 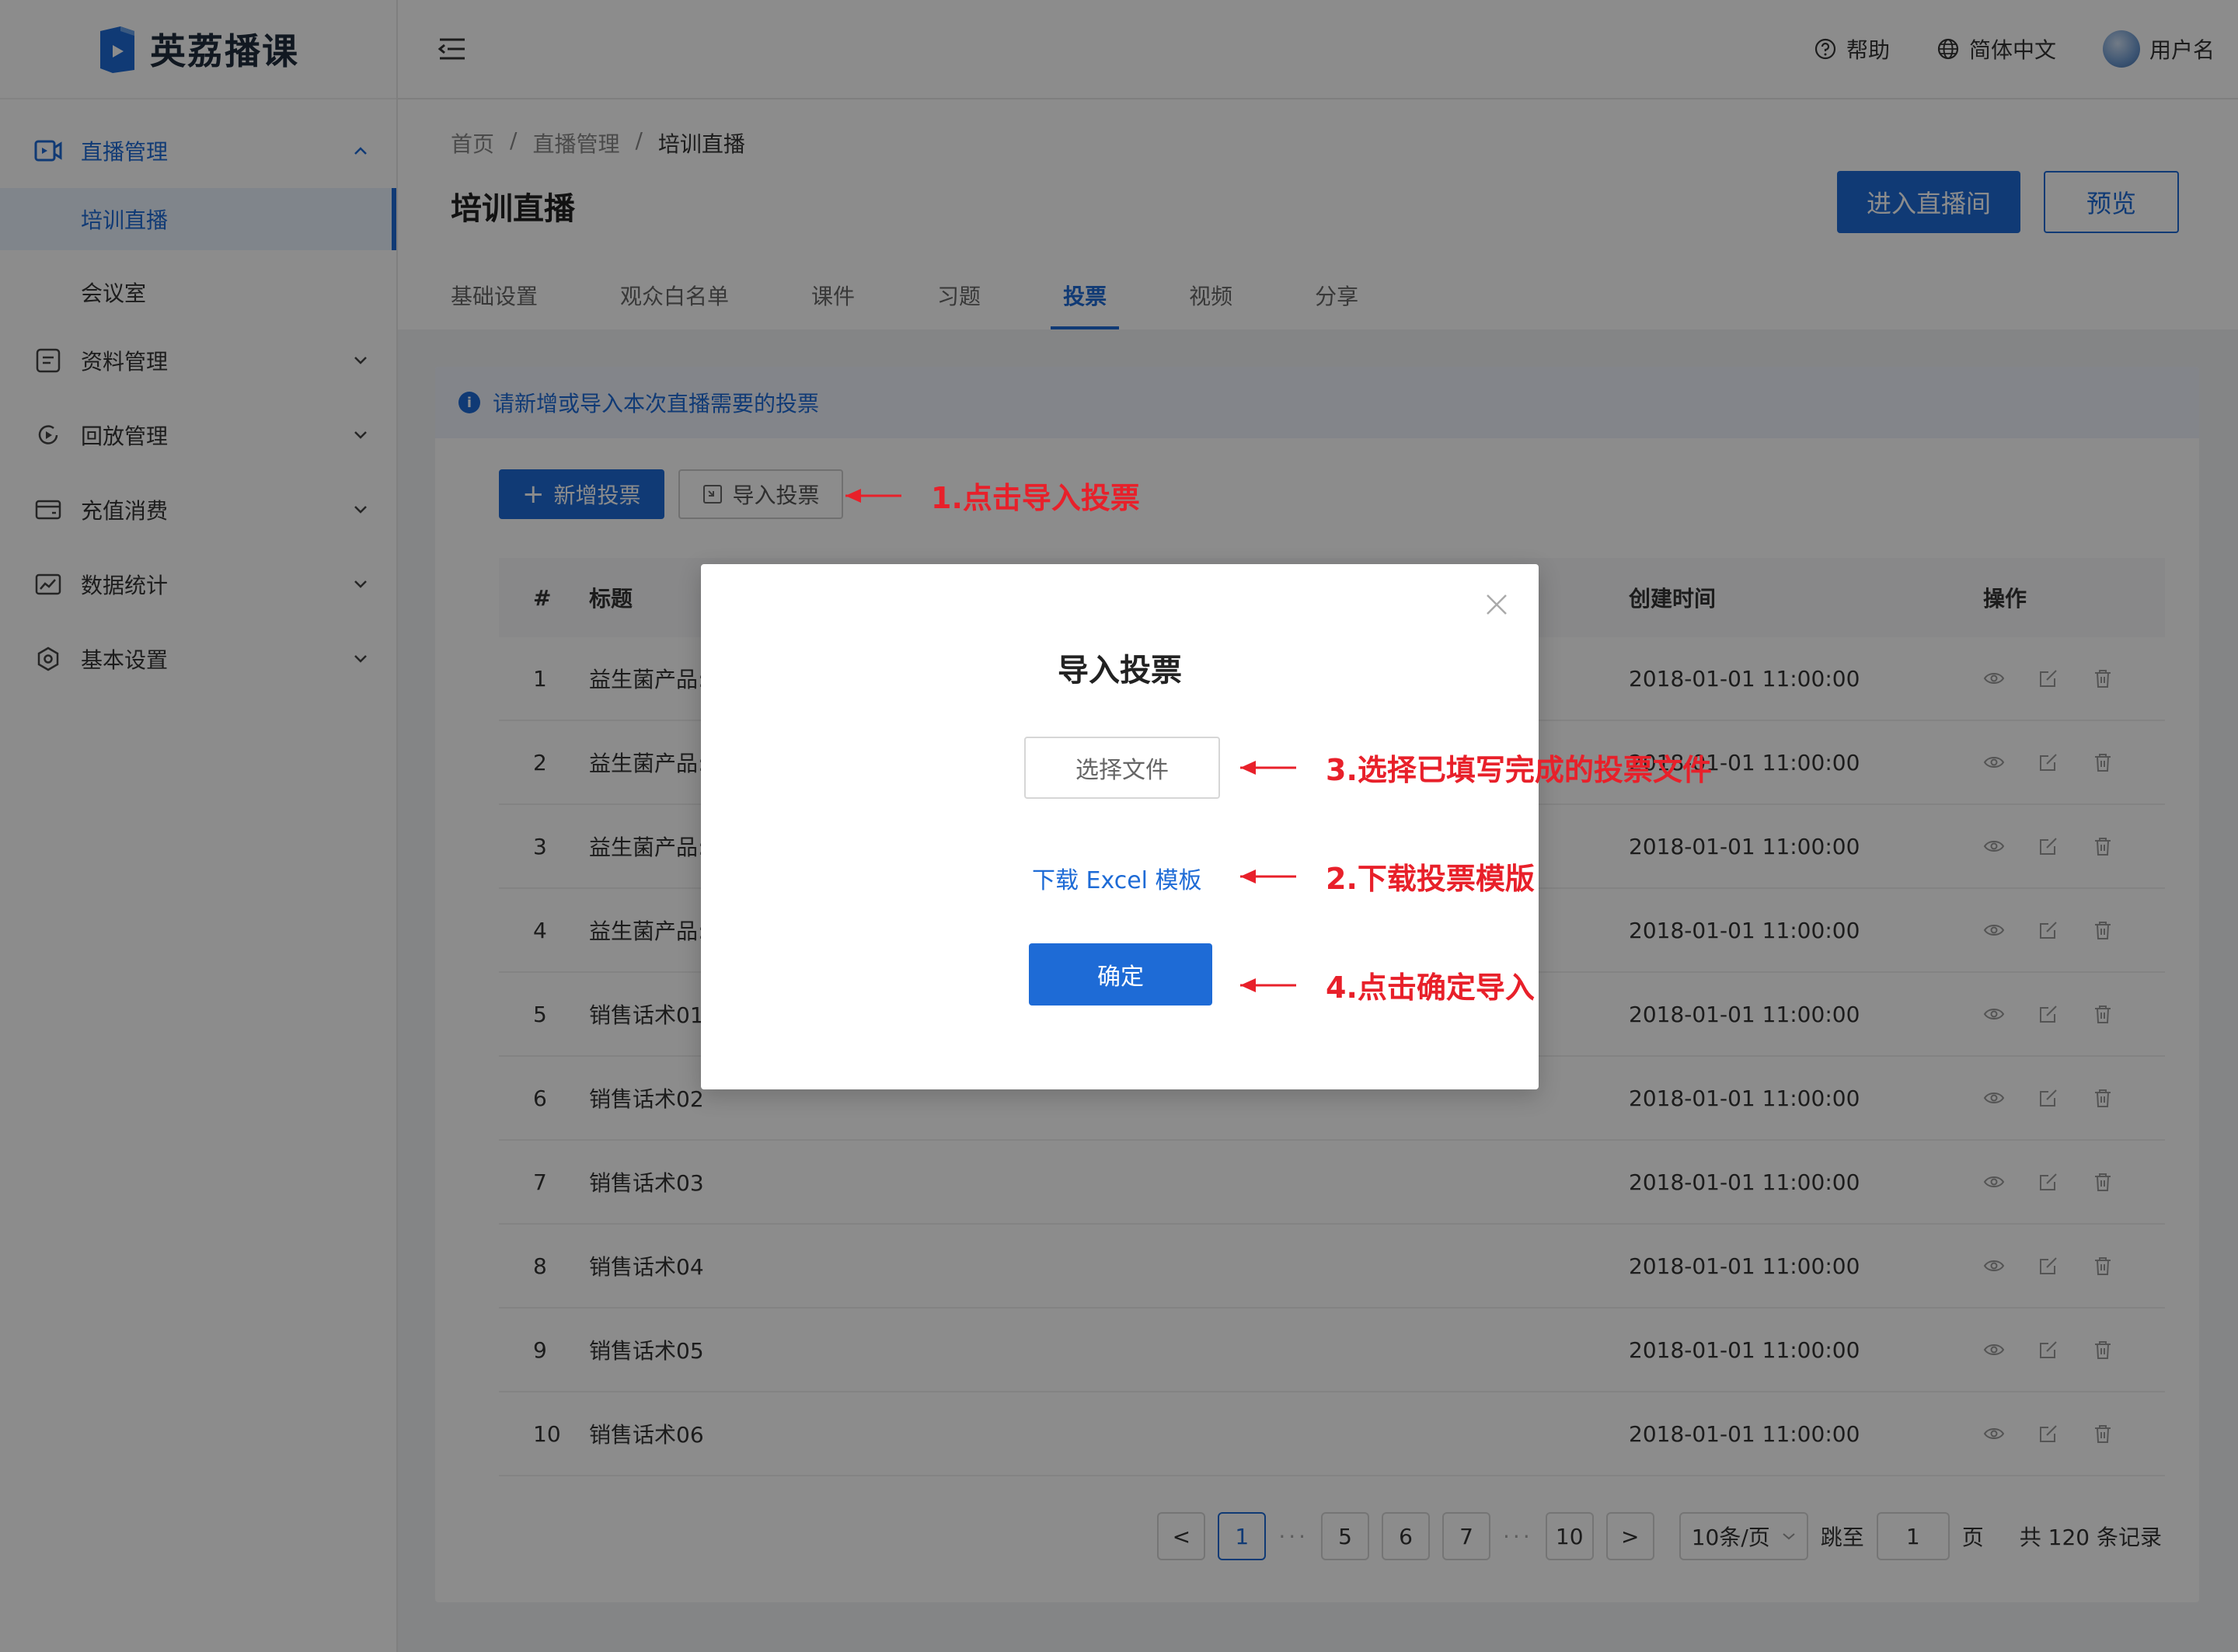 What do you see at coordinates (1120, 974) in the screenshot?
I see `confirm-button: 确定` at bounding box center [1120, 974].